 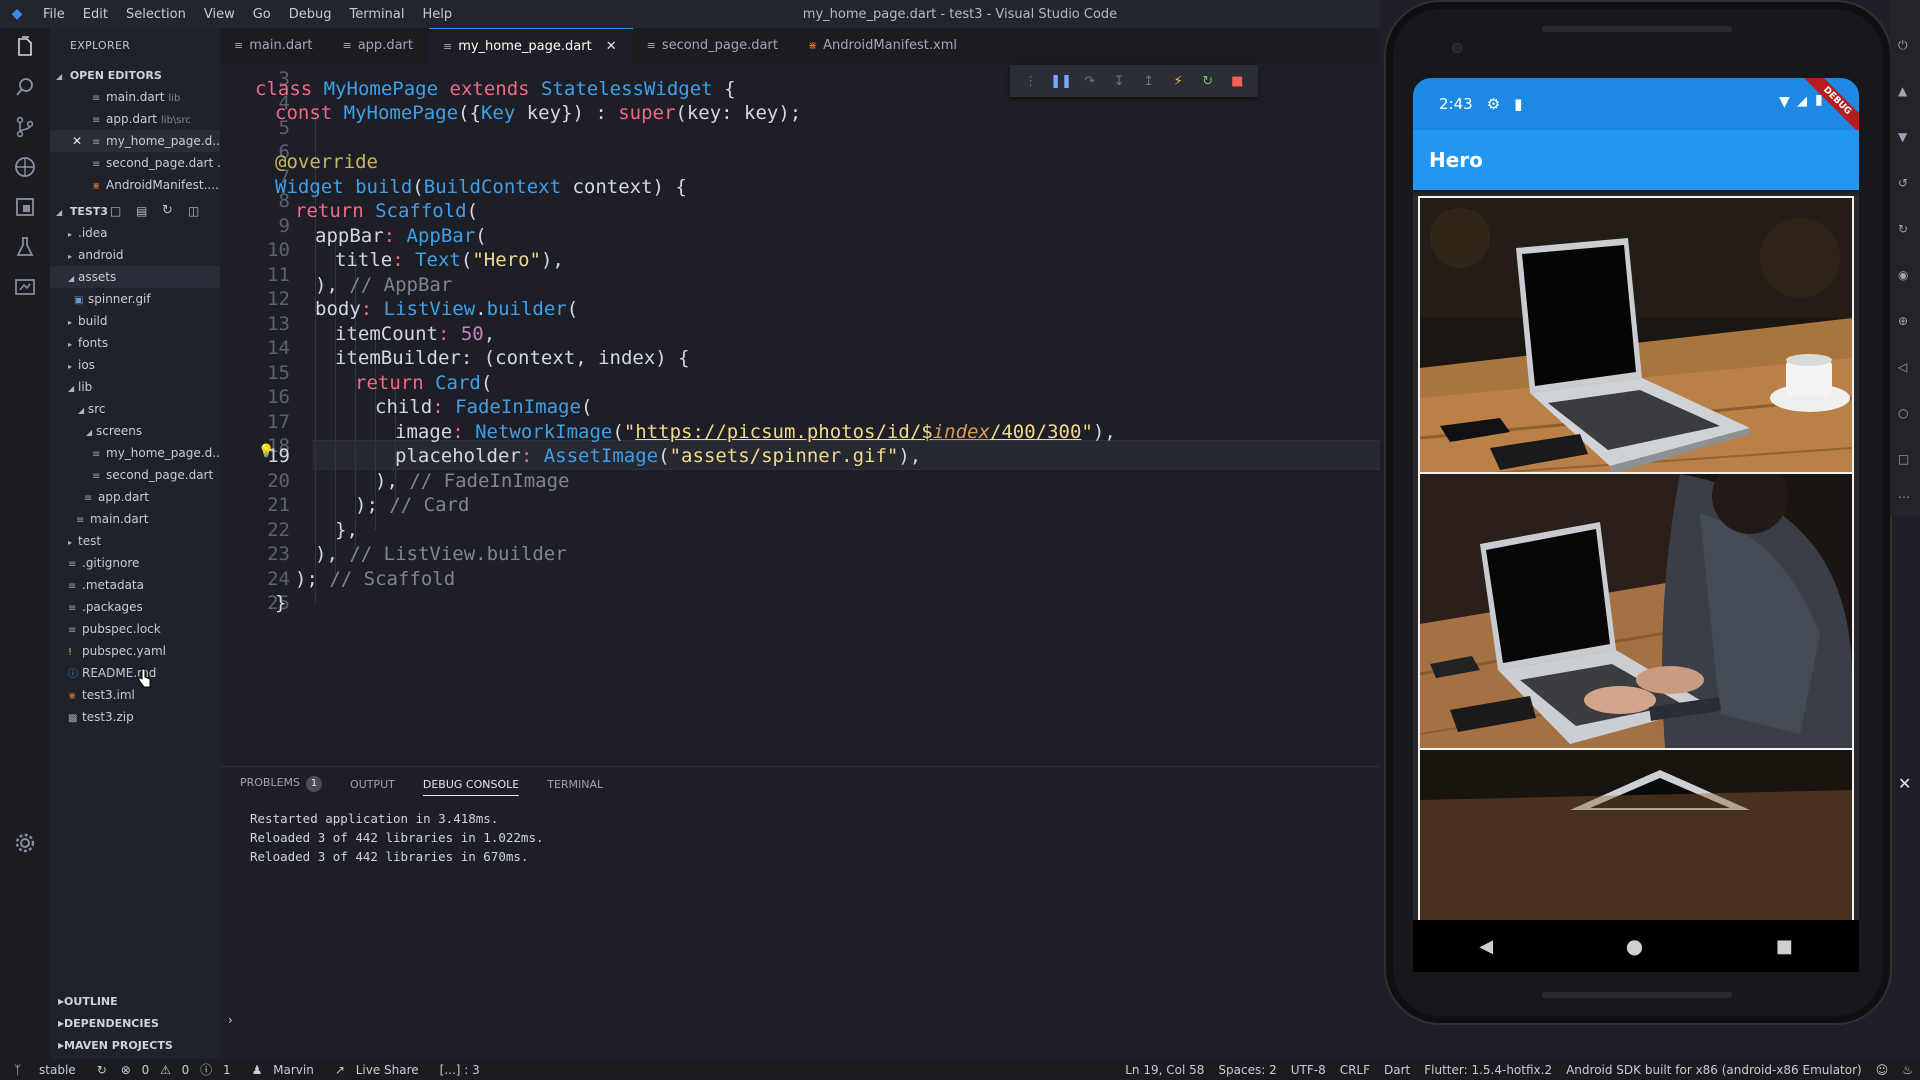 I want to click on tree-file: ≡ app.dart, so click(x=135, y=497).